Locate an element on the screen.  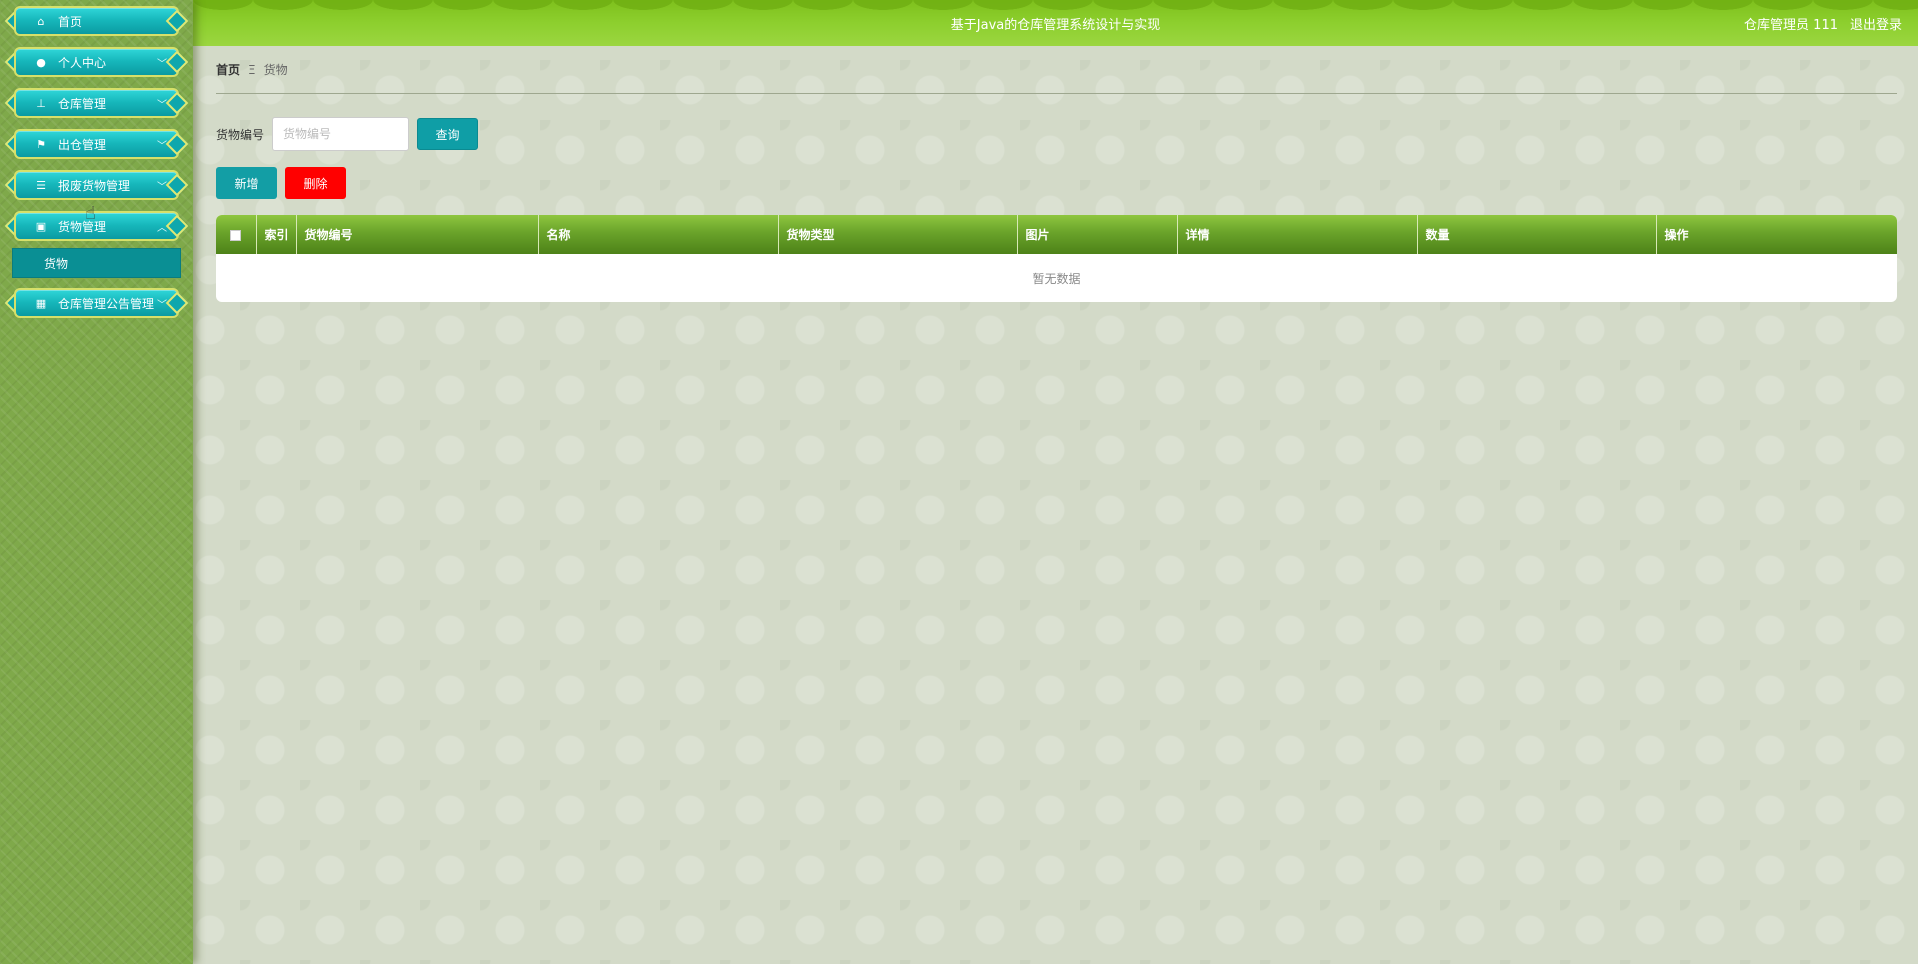
column-header-actions: 操作 is located at coordinates (1776, 234).